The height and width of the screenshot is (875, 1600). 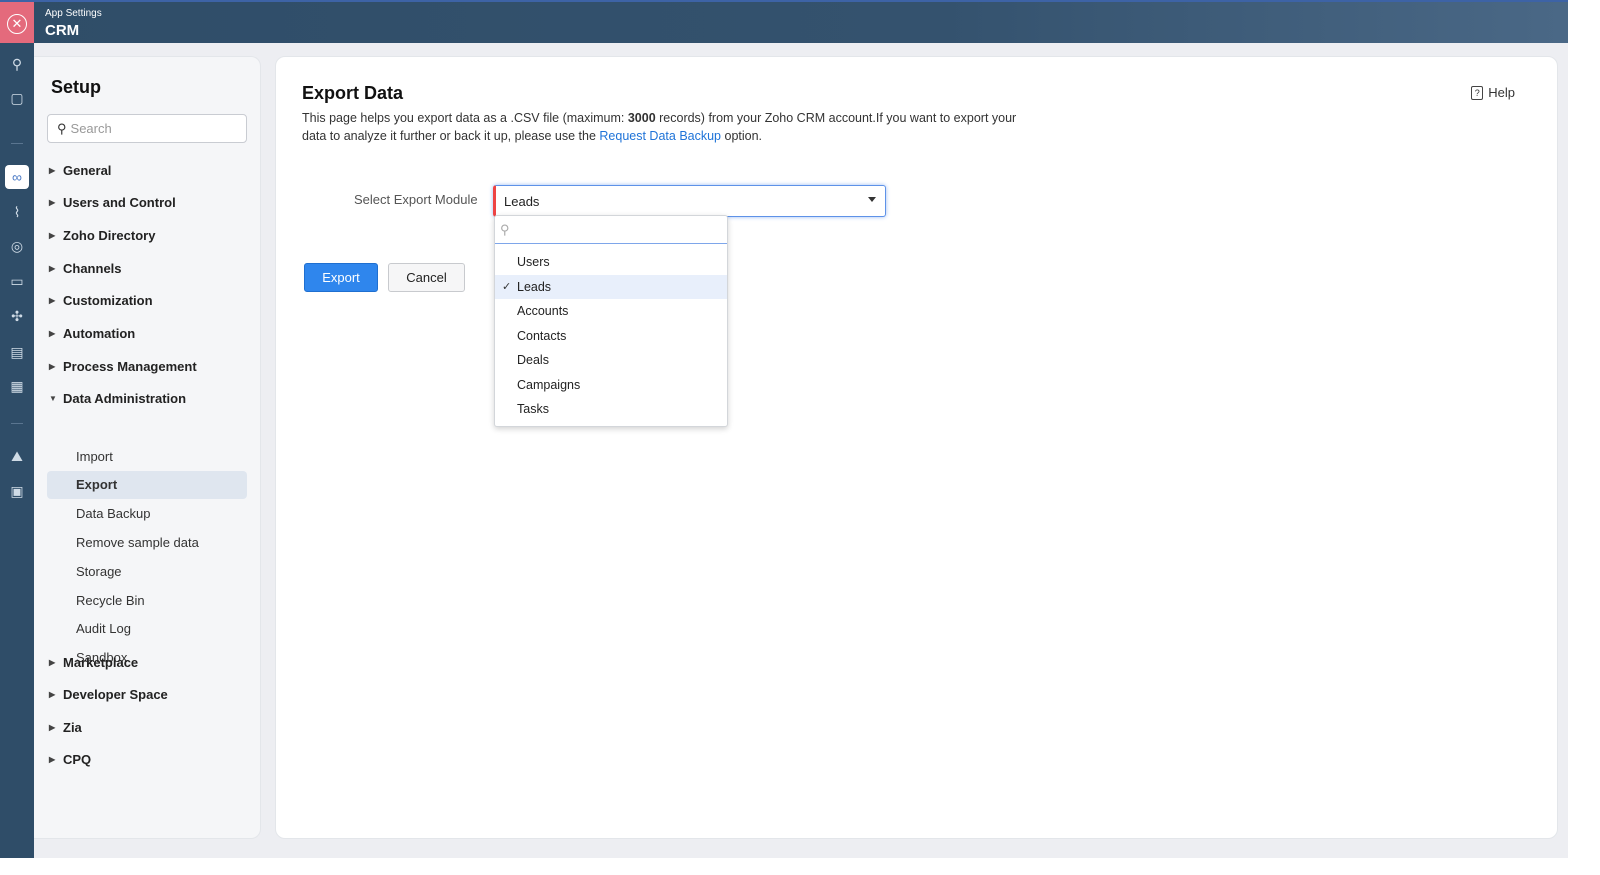 I want to click on sidebar-item-customization: ▶ Customization, so click(x=147, y=300).